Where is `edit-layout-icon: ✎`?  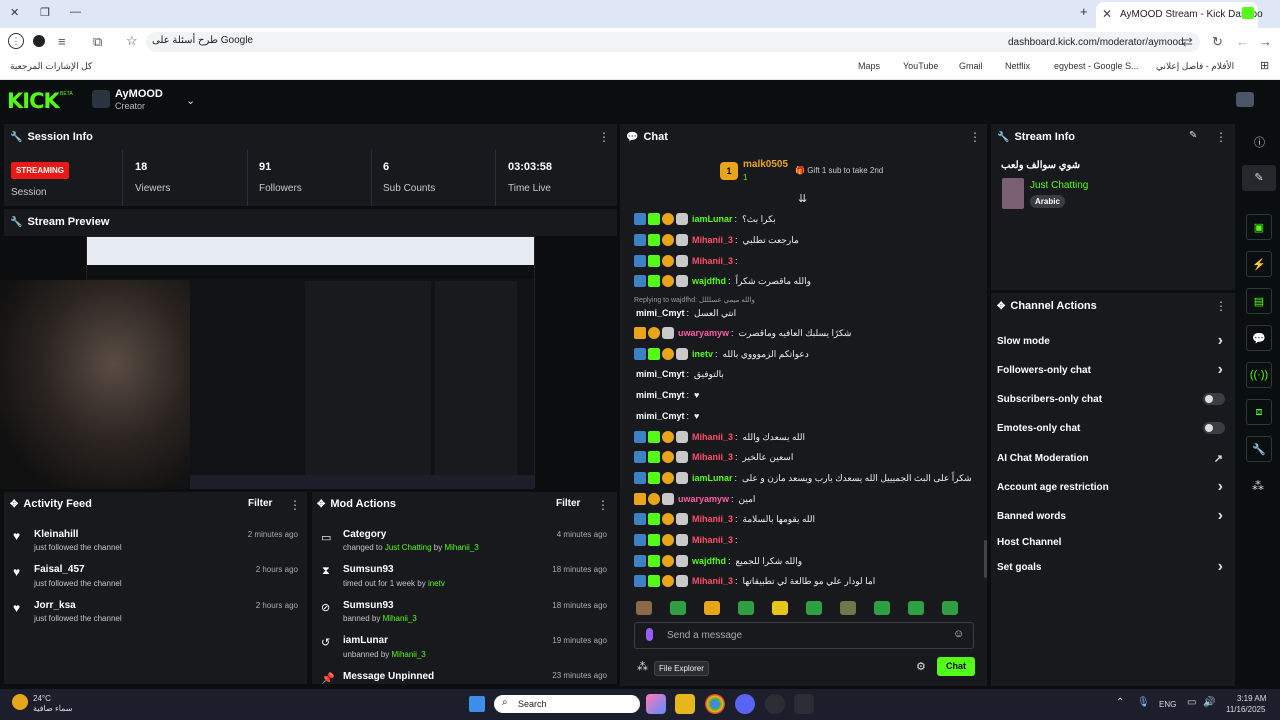
edit-layout-icon: ✎ is located at coordinates (1259, 178).